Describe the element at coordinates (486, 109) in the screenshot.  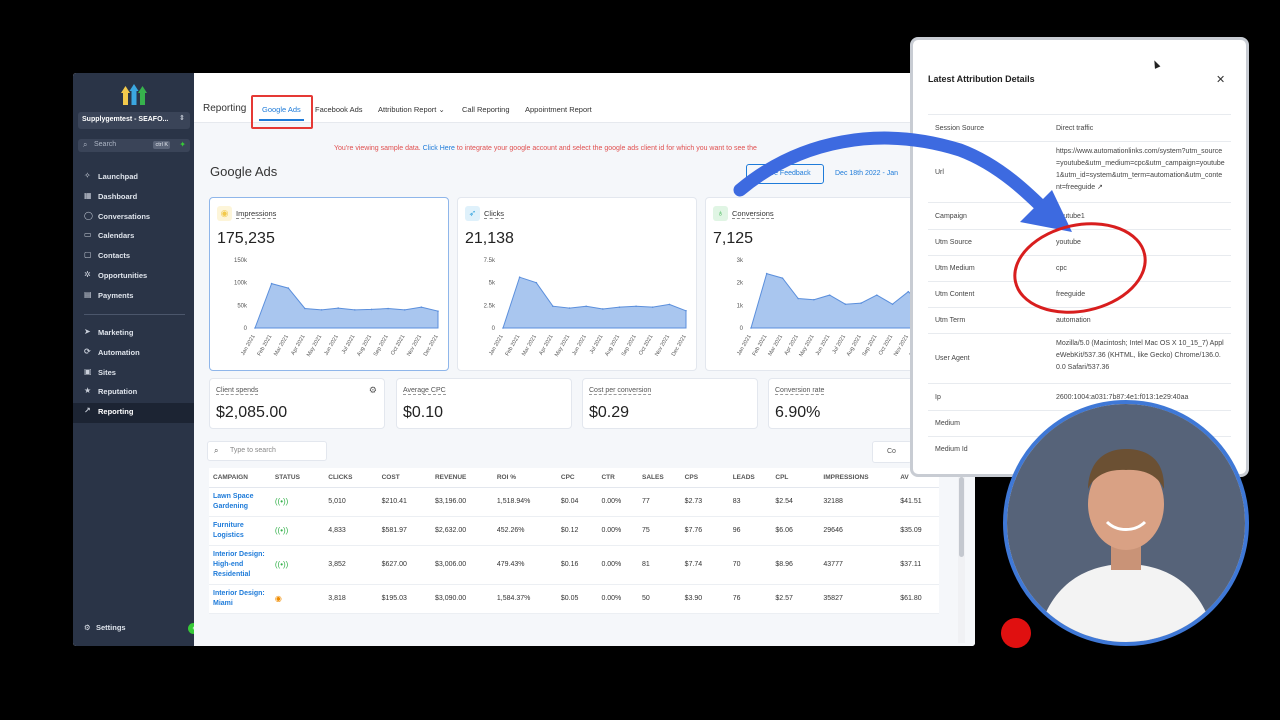
I see `tab-call-reporting: Call Reporting` at that location.